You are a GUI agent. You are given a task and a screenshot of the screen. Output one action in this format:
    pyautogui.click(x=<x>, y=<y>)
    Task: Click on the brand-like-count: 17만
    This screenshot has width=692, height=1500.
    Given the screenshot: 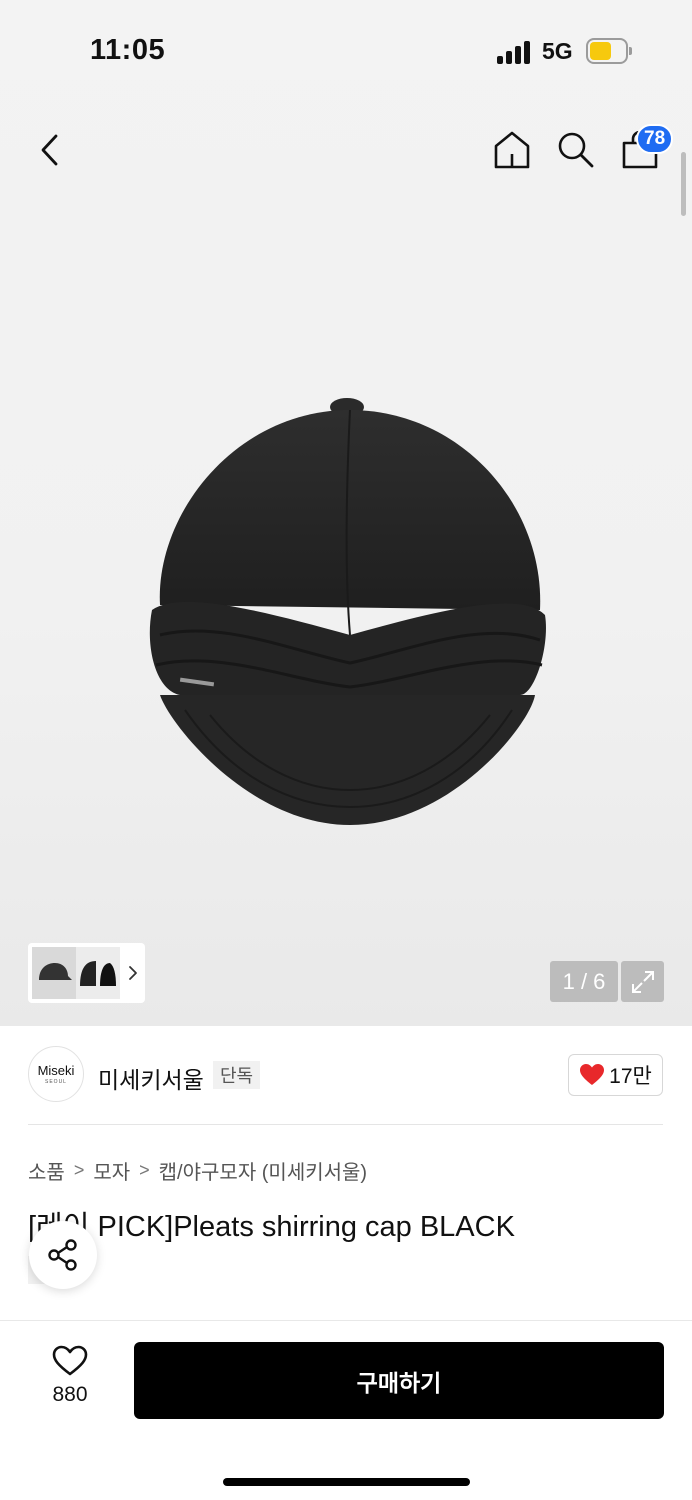 What is the action you would take?
    pyautogui.click(x=630, y=1076)
    